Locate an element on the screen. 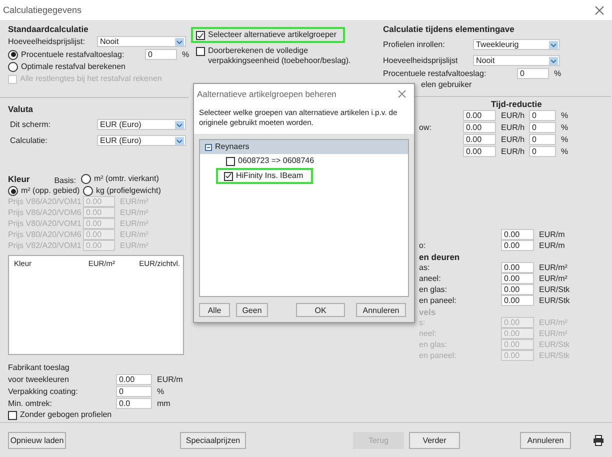 This screenshot has width=612, height=457. footer-button: Verder is located at coordinates (434, 440).